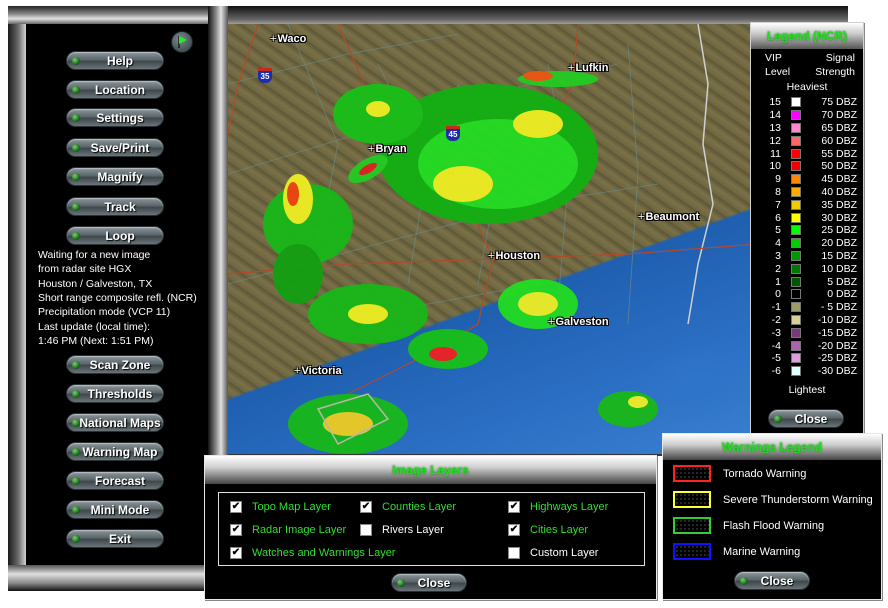 Image resolution: width=888 pixels, height=608 pixels. I want to click on button-label: Close, so click(434, 583).